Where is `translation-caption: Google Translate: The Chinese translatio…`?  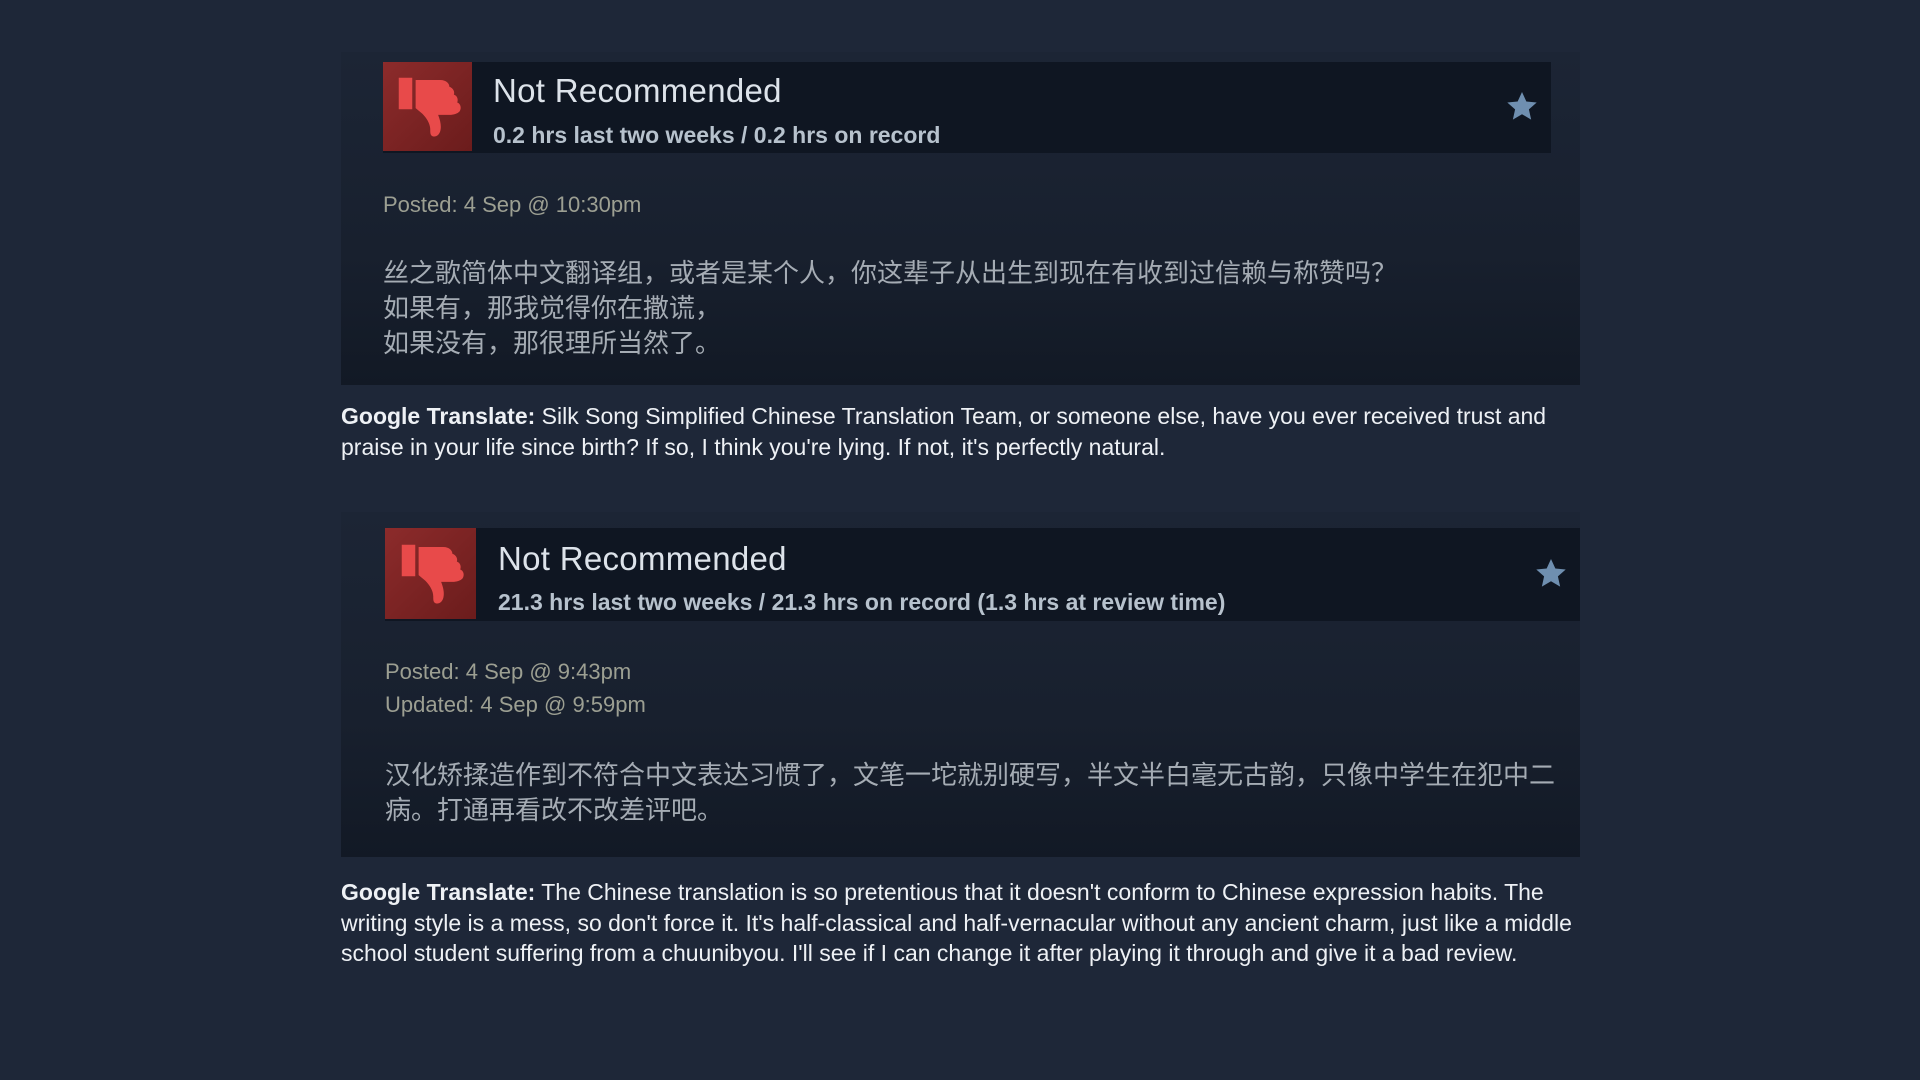
translation-caption: Google Translate: The Chinese translatio… is located at coordinates (961, 923).